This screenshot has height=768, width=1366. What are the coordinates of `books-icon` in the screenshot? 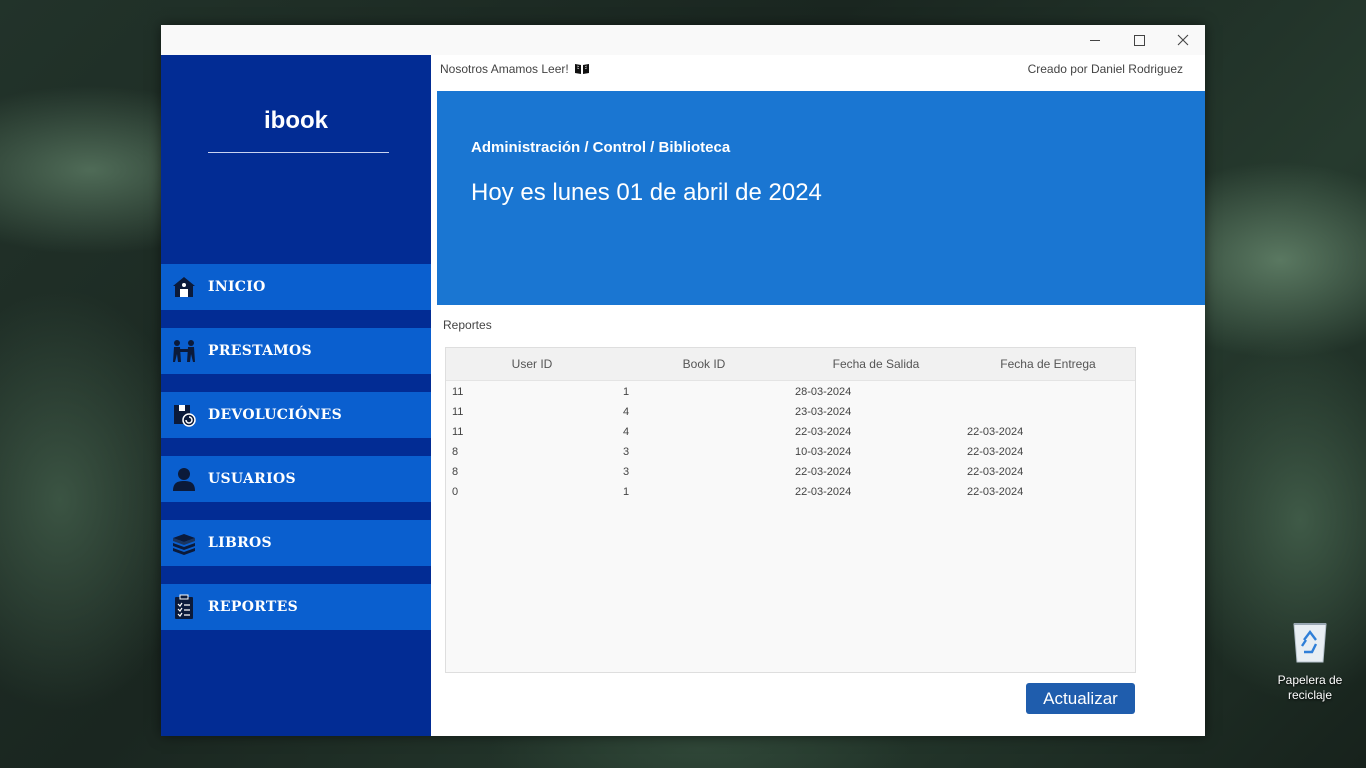 It's located at (184, 543).